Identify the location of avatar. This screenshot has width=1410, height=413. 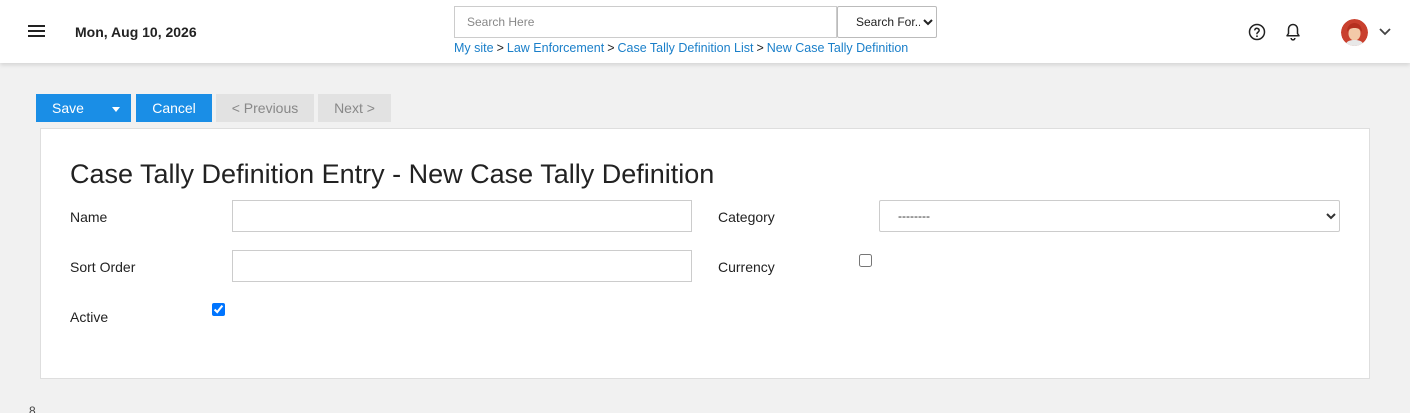
(1354, 32).